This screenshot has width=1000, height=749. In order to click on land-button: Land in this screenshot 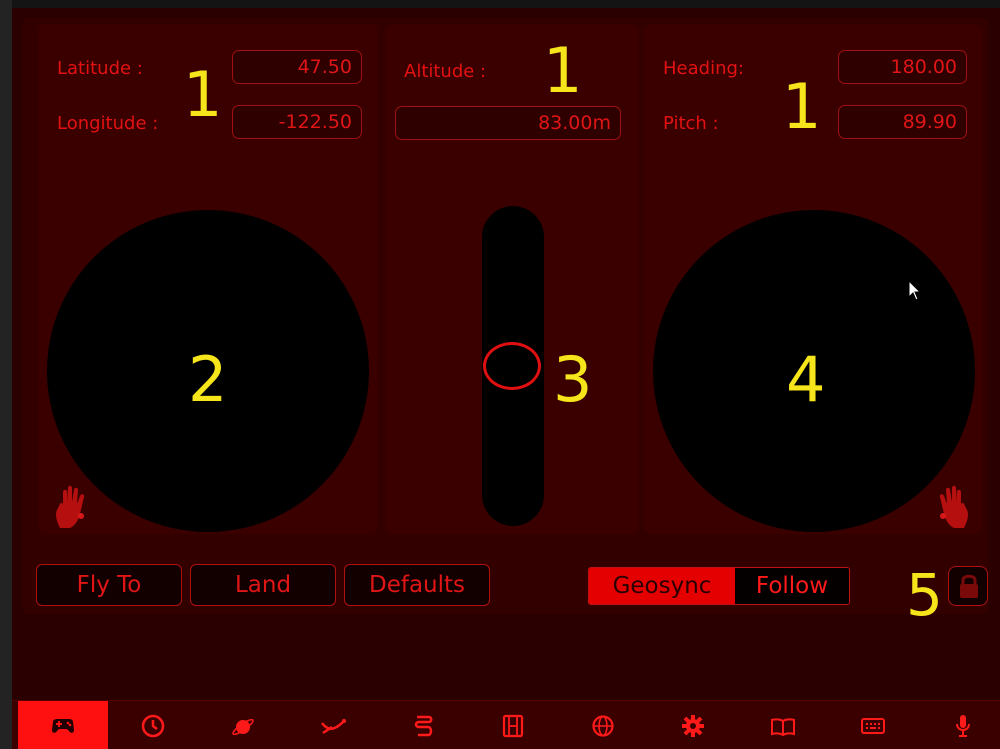, I will do `click(263, 585)`.